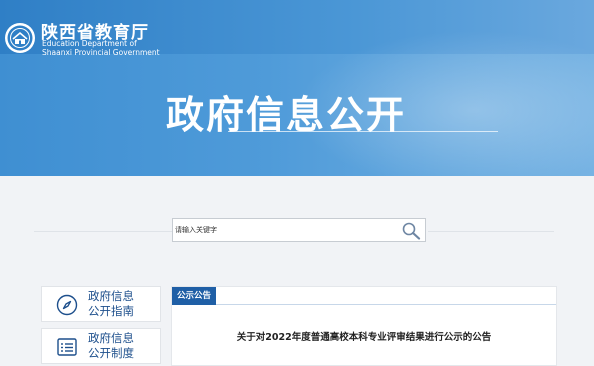  I want to click on search-divider-right, so click(491, 231).